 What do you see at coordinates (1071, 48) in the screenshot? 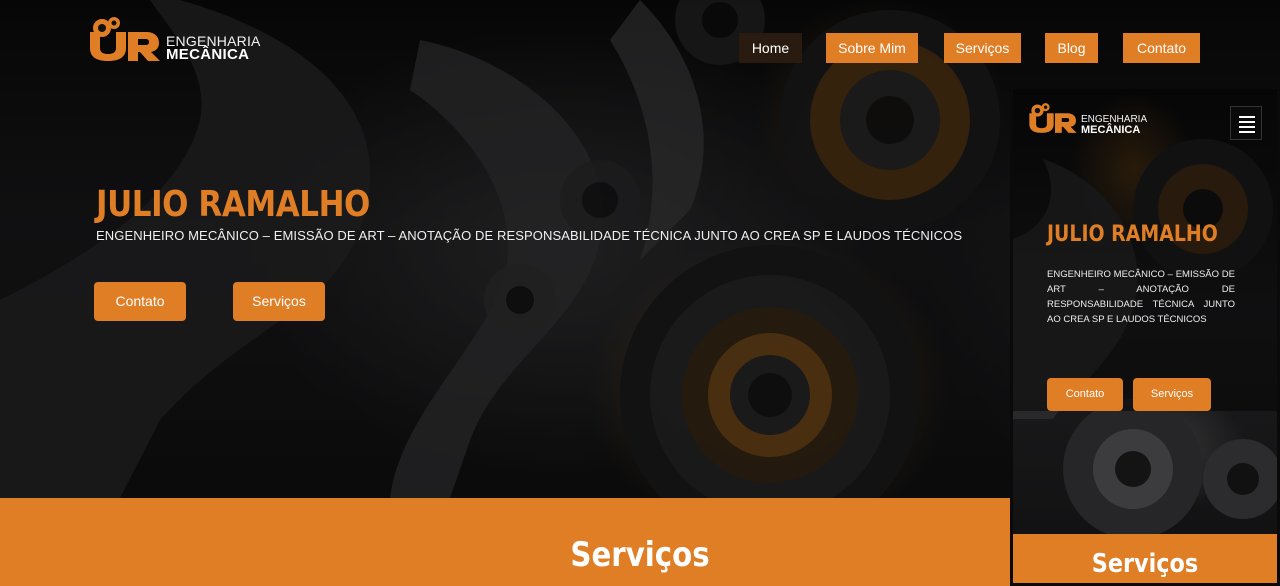
I see `nav-blog: Blog` at bounding box center [1071, 48].